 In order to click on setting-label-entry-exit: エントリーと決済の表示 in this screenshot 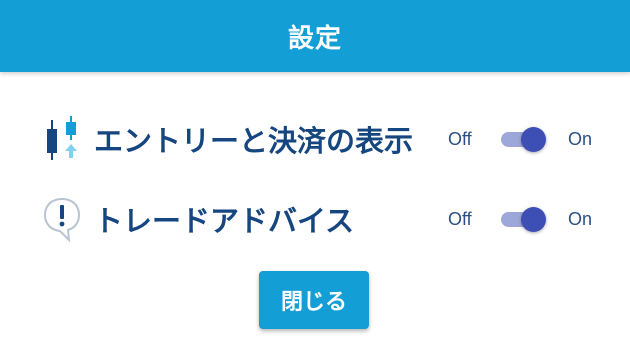, I will do `click(254, 141)`.